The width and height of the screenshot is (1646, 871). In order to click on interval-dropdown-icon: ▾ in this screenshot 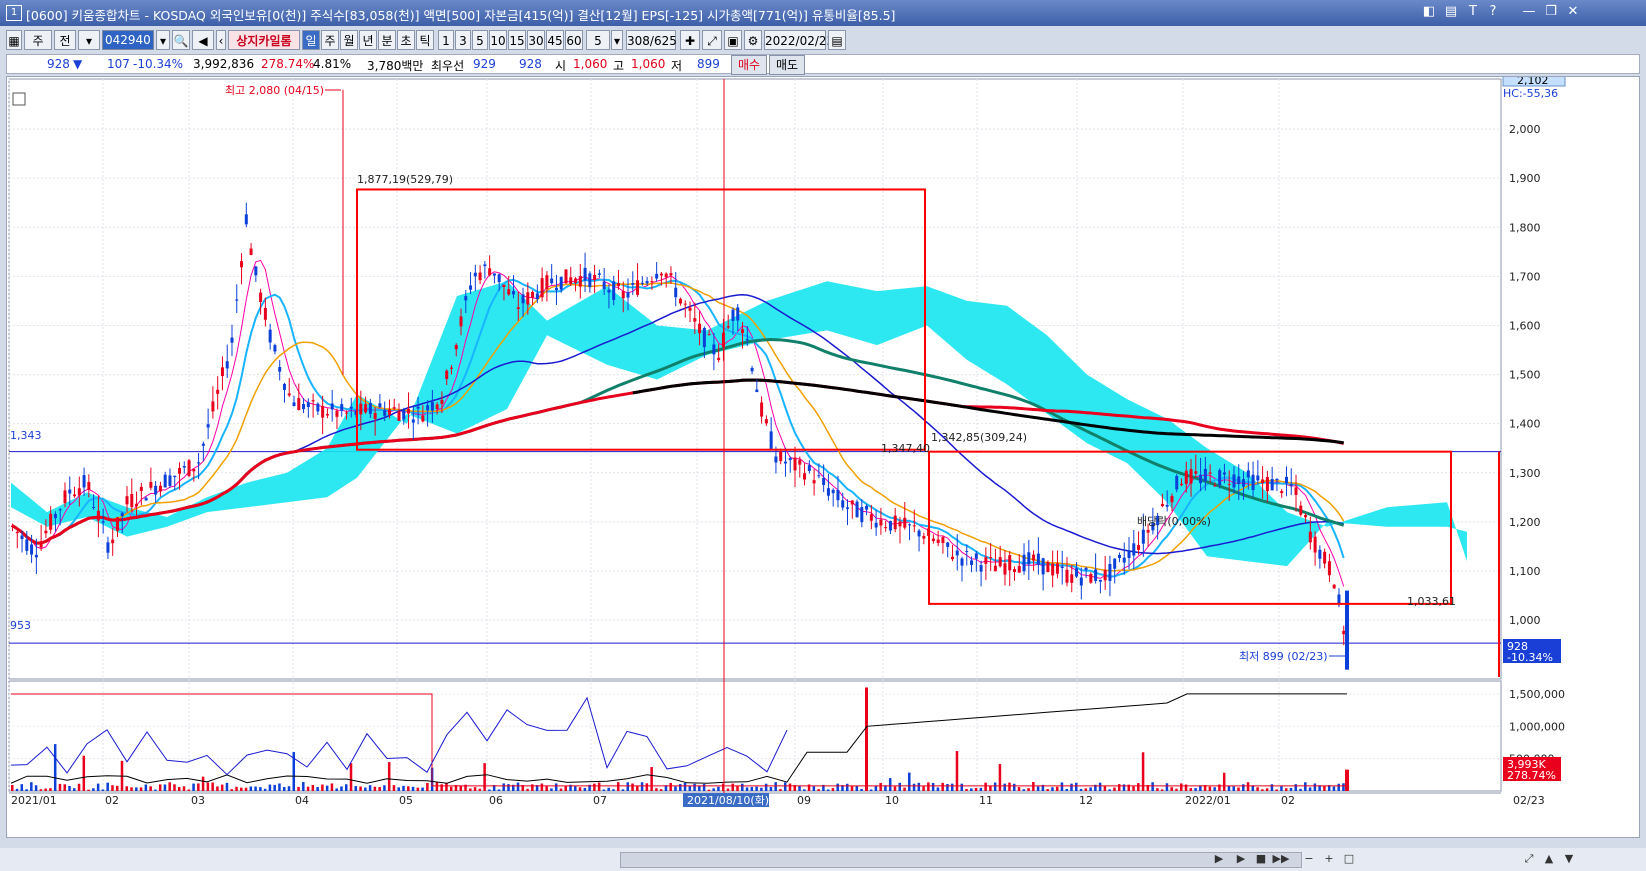, I will do `click(617, 40)`.